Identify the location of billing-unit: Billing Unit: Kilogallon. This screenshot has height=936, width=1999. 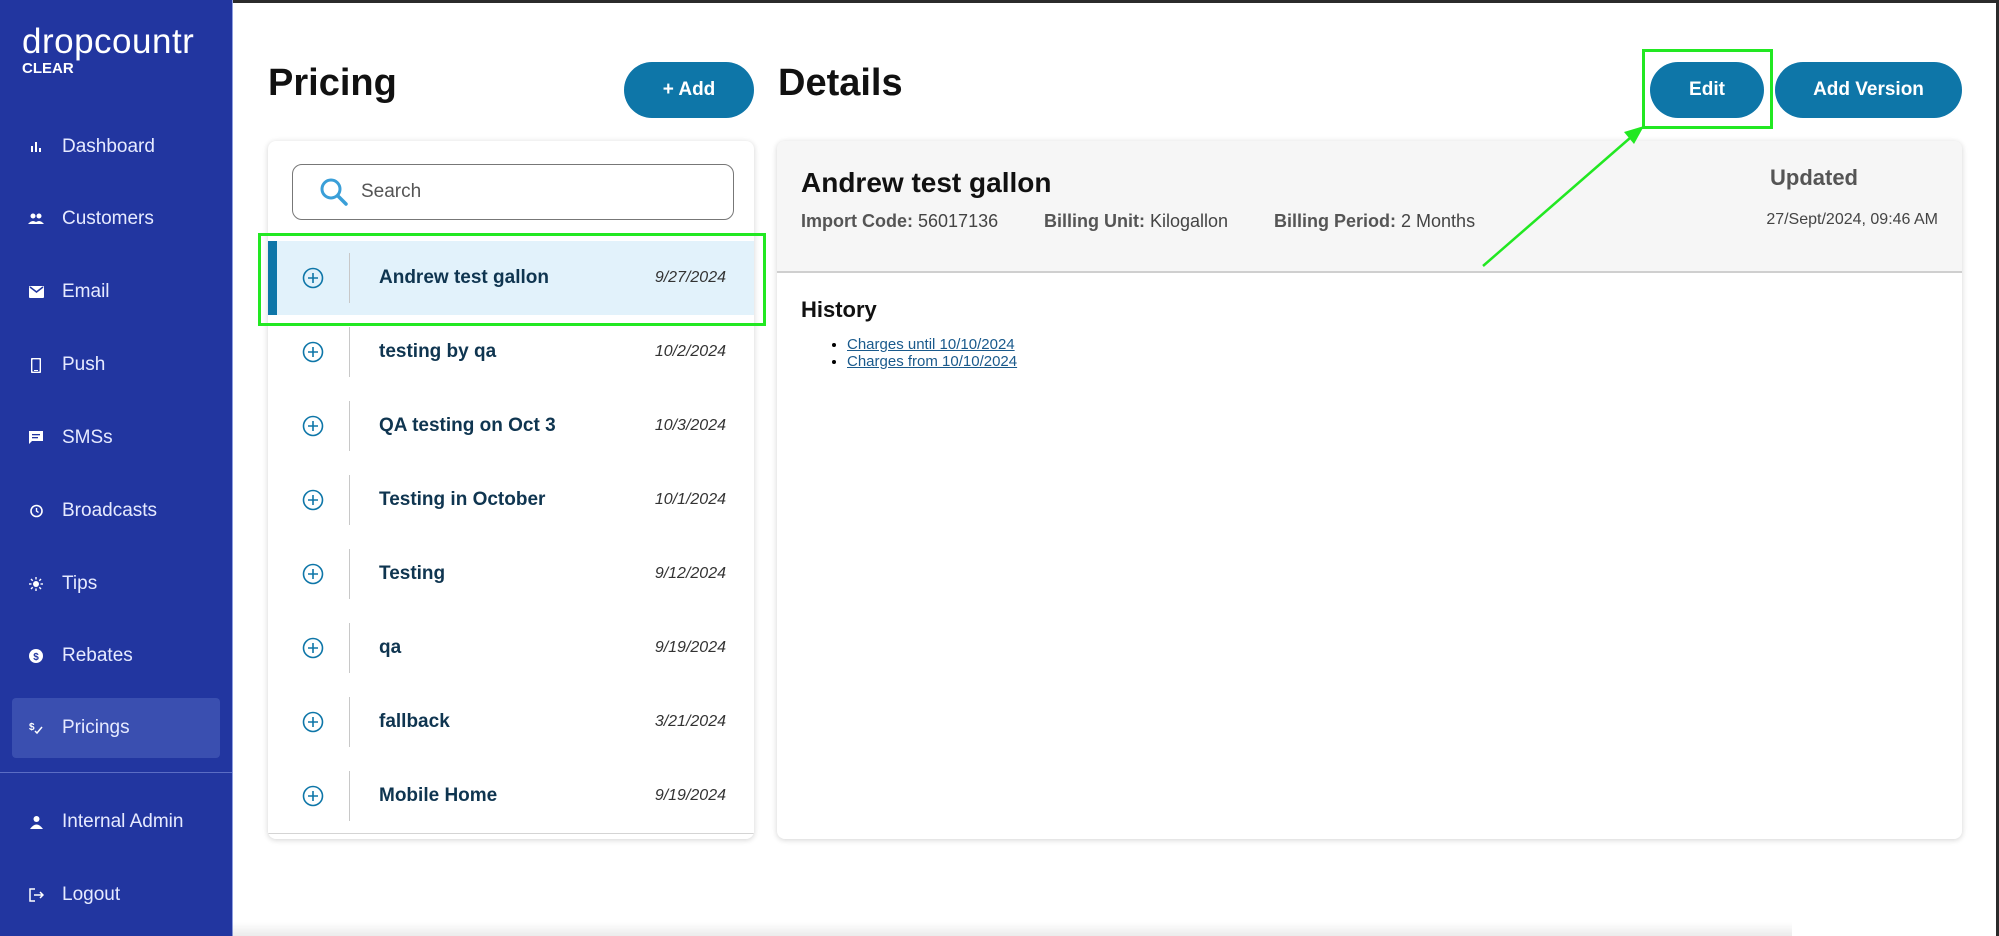
(1136, 221).